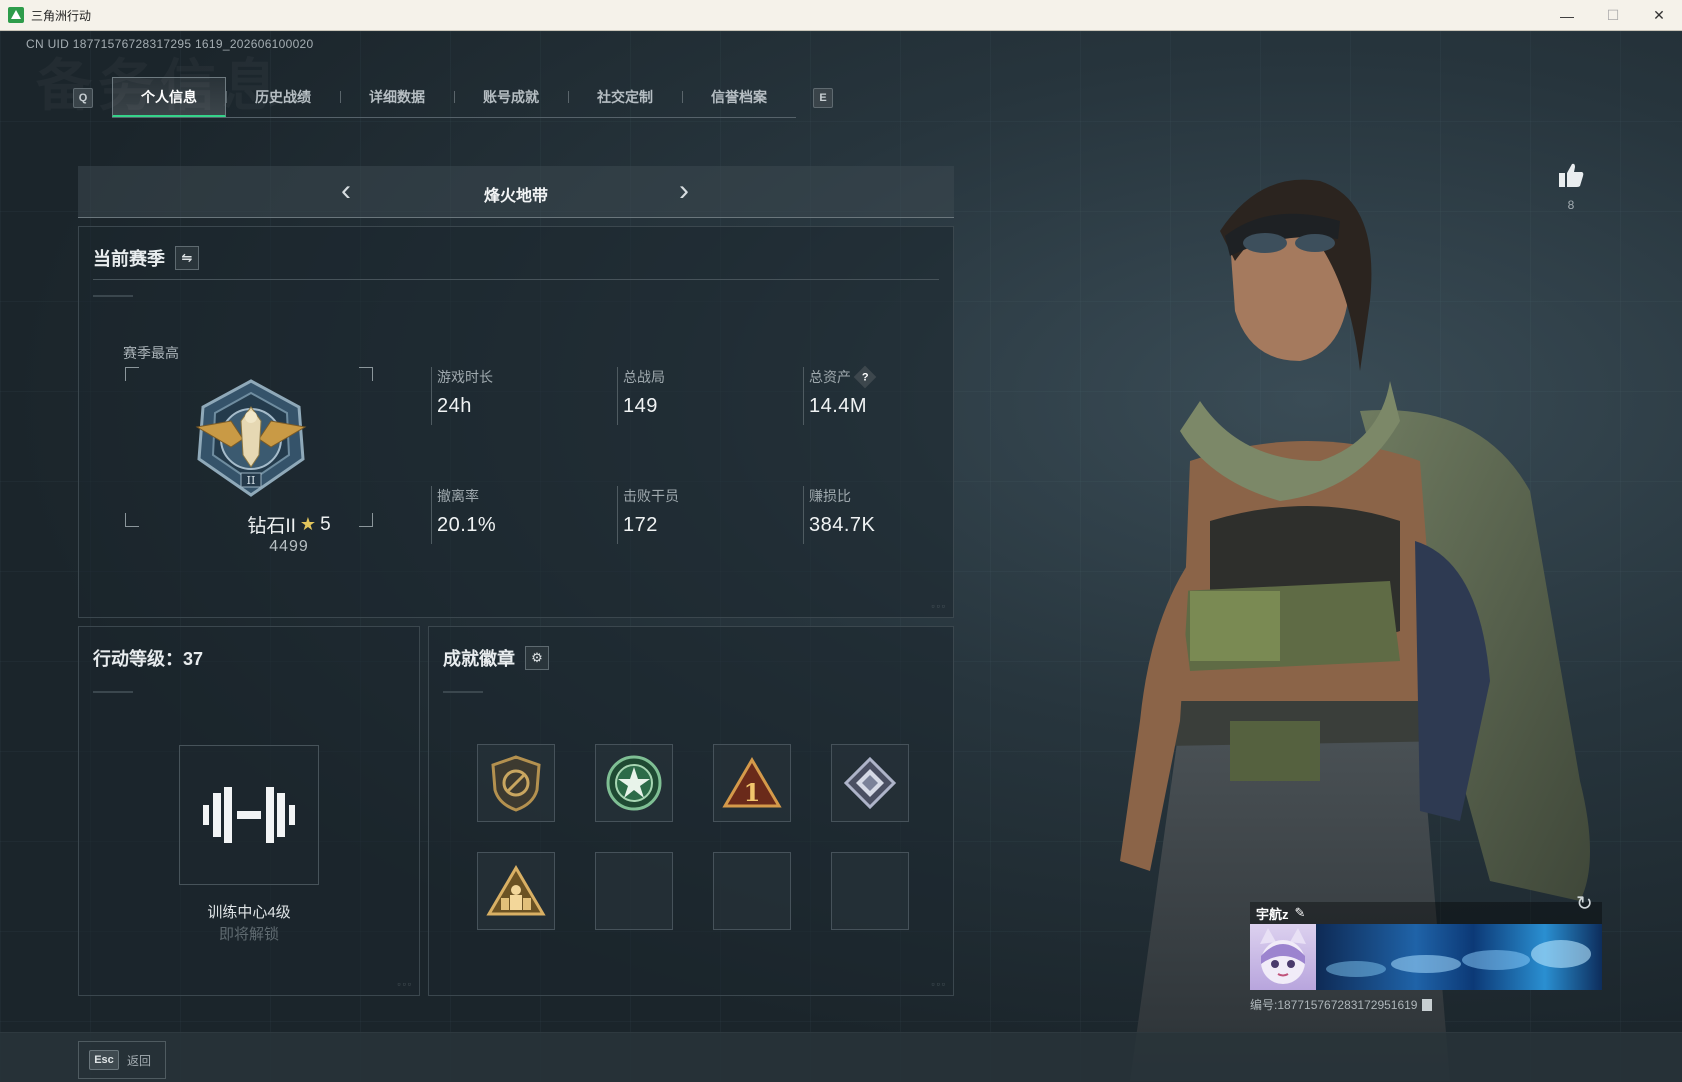 This screenshot has width=1682, height=1082. I want to click on stat-extraction-rate: 撤离率 20.1%, so click(511, 515).